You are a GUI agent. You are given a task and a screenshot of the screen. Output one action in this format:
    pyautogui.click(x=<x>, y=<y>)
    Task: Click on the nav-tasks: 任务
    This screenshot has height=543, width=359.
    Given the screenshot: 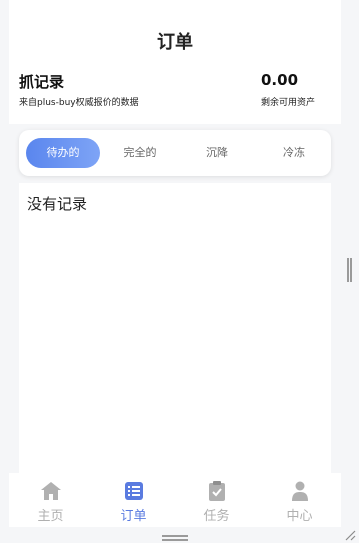 What is the action you would take?
    pyautogui.click(x=216, y=502)
    